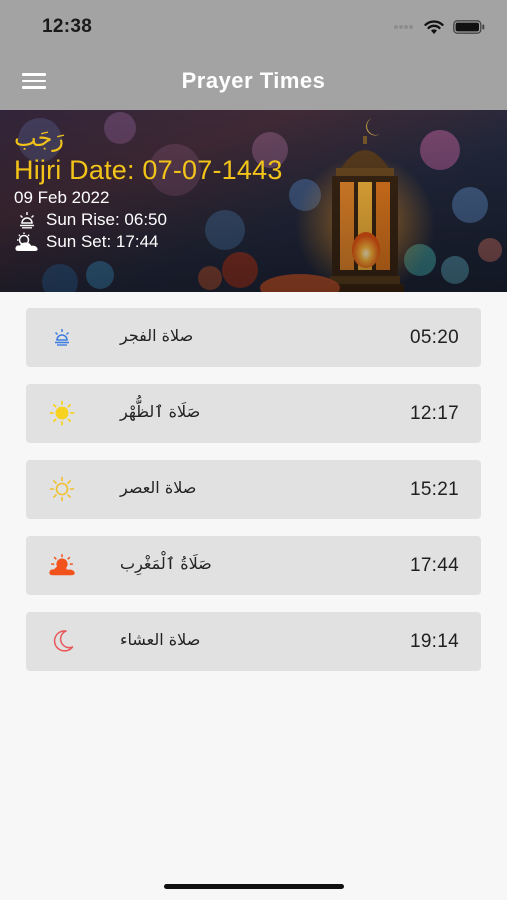 The width and height of the screenshot is (507, 900). Describe the element at coordinates (434, 565) in the screenshot. I see `prayer-time: 17:44` at that location.